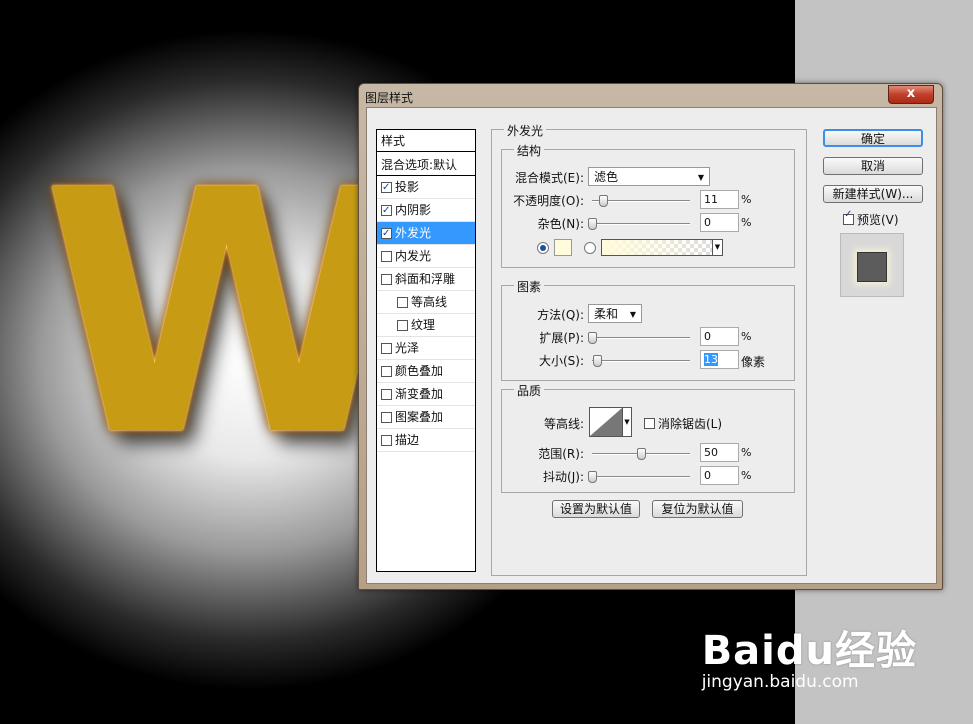 This screenshot has height=724, width=973. Describe the element at coordinates (603, 201) in the screenshot. I see `opacity-slider-thumb` at that location.